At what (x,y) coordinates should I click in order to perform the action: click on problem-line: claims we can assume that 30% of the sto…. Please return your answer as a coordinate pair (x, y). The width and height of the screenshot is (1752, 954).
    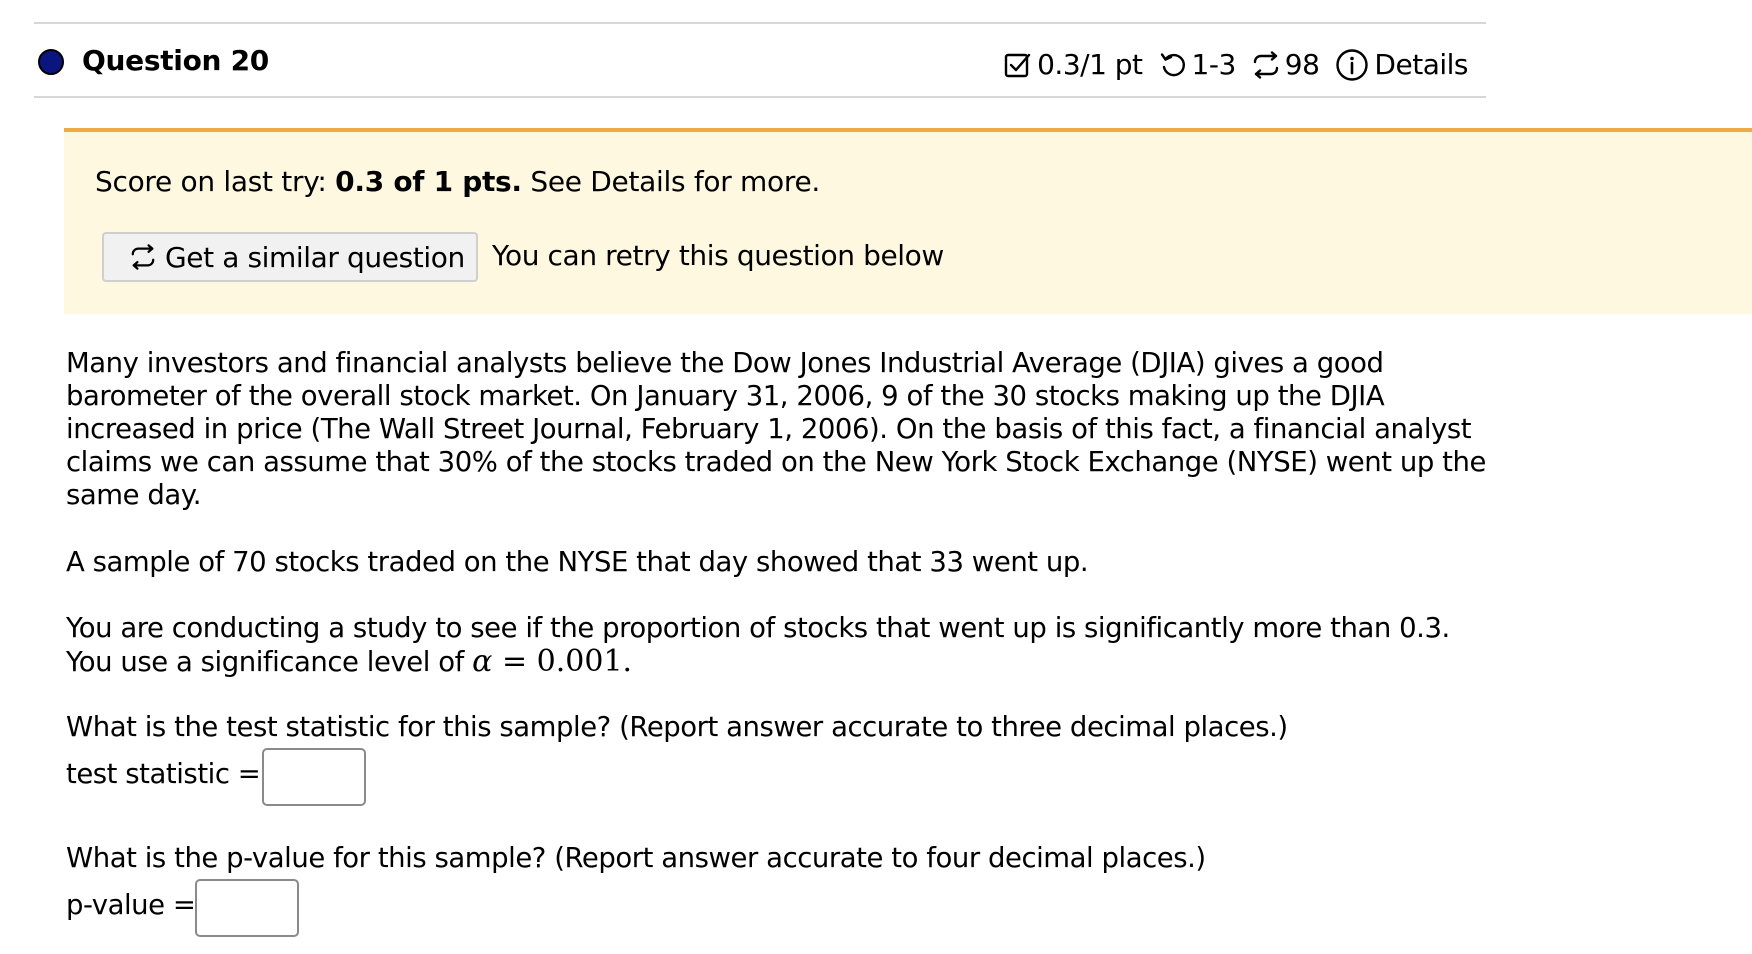
    Looking at the image, I should click on (776, 462).